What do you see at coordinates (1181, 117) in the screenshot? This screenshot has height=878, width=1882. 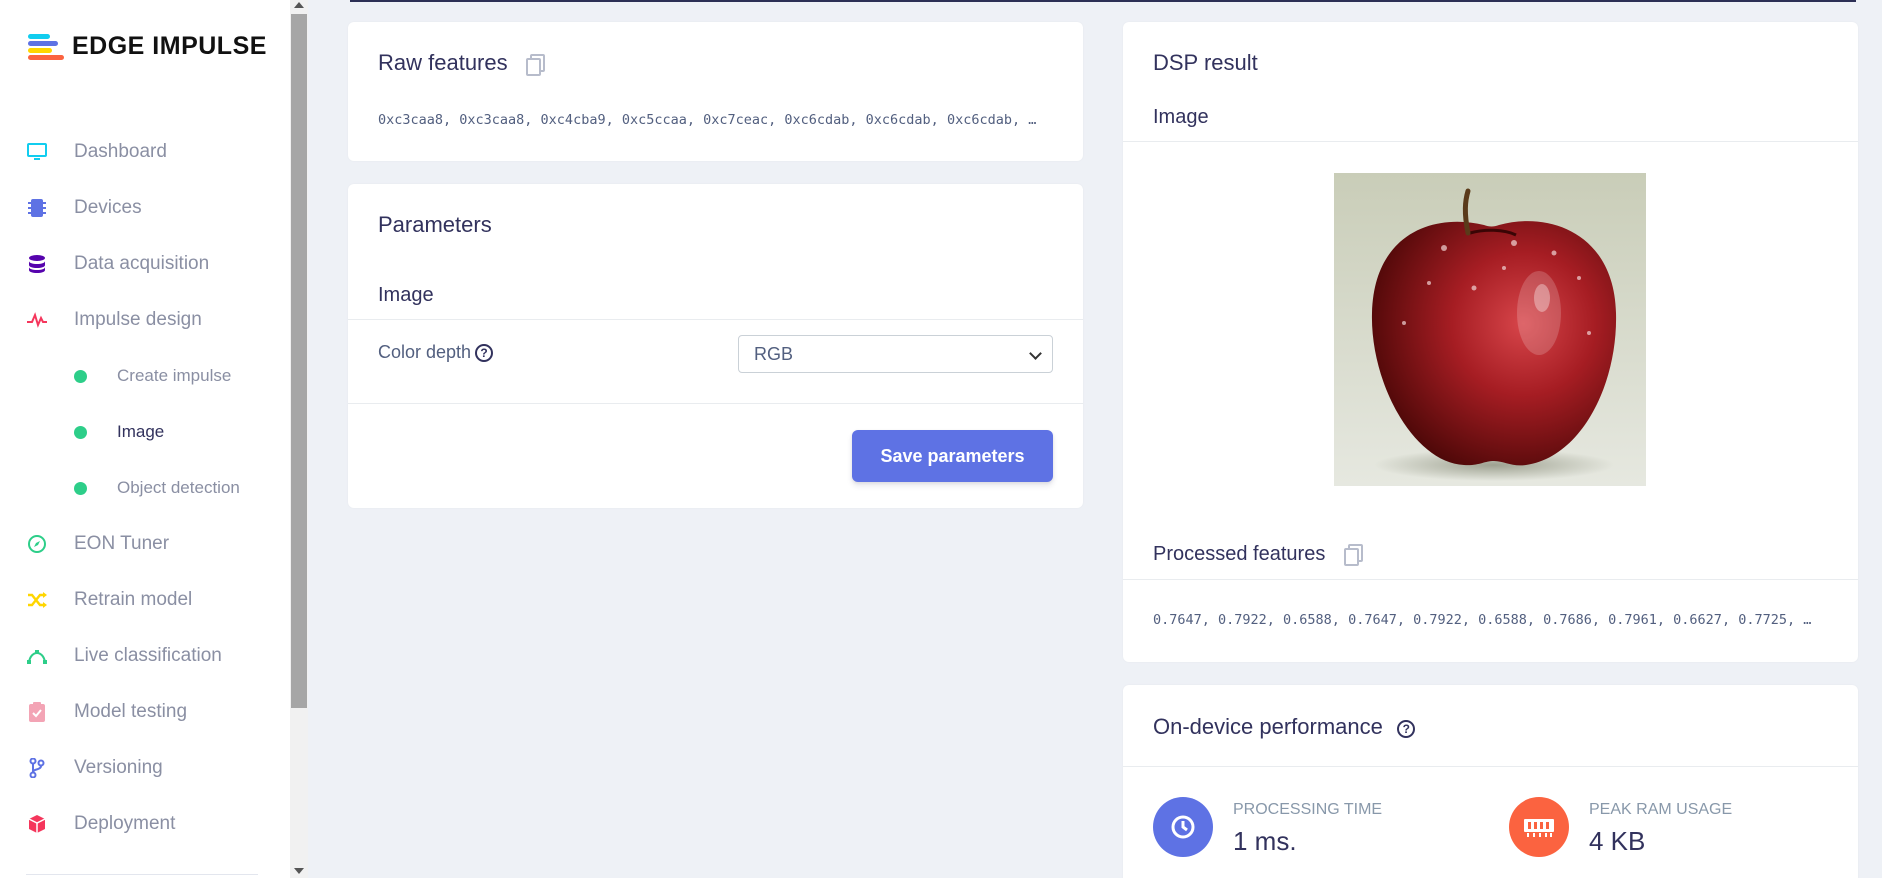 I see `dsp-image-label: Image` at bounding box center [1181, 117].